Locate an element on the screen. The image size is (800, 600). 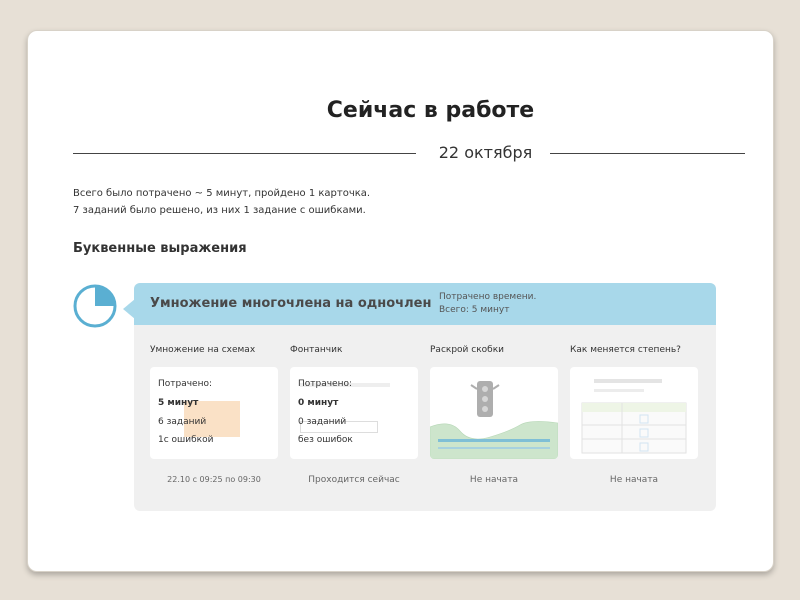
error-count: 1с ошибкой is located at coordinates (186, 440).